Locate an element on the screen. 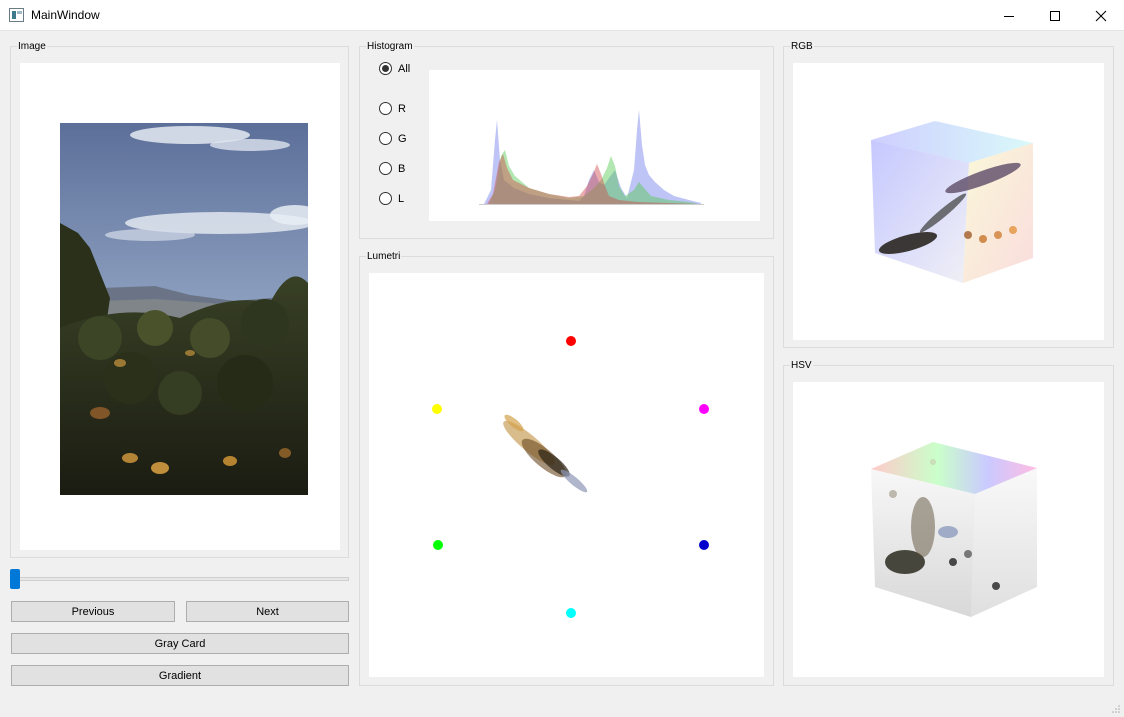  radio-all: All is located at coordinates (394, 68).